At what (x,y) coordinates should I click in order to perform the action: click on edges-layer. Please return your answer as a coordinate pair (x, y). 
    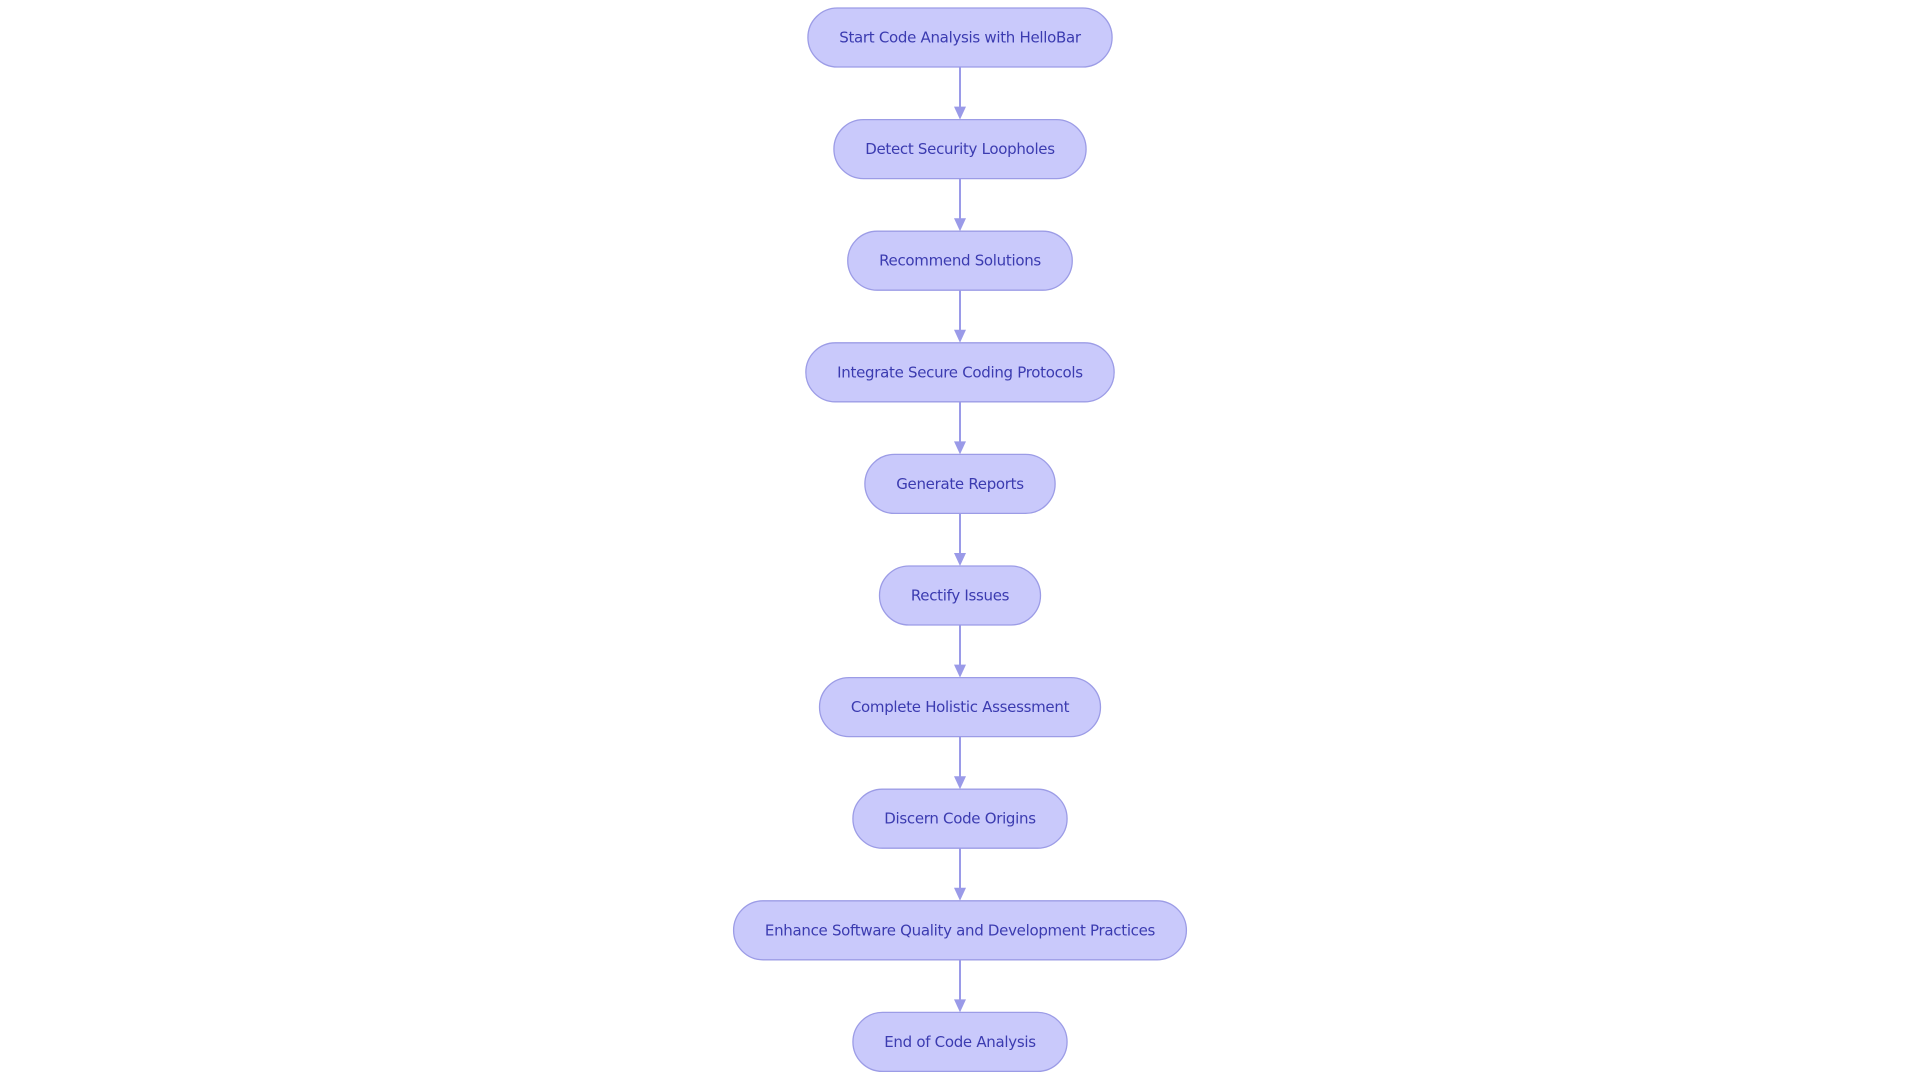
    Looking at the image, I should click on (960, 540).